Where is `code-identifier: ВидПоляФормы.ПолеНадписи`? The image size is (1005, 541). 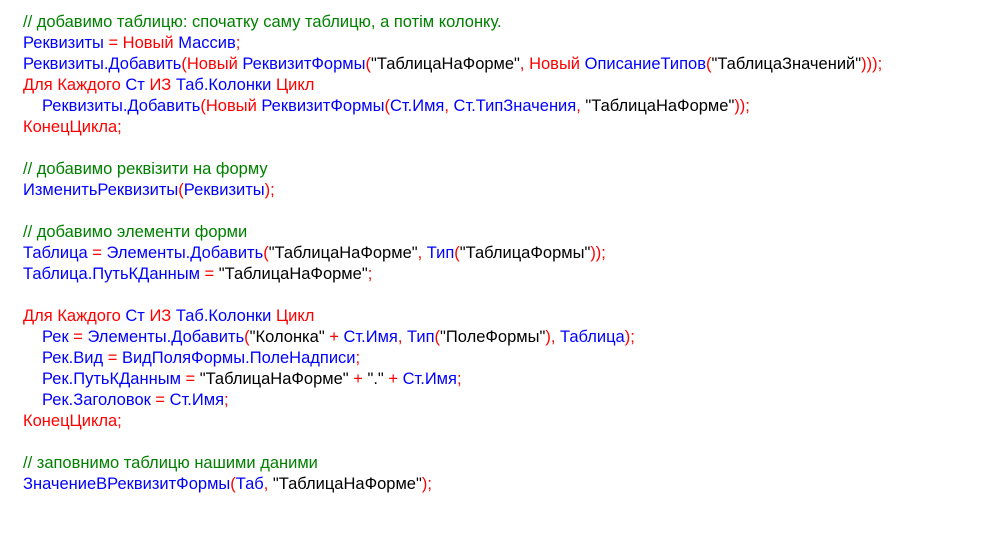
code-identifier: ВидПоляФормы.ПолеНадписи is located at coordinates (238, 358).